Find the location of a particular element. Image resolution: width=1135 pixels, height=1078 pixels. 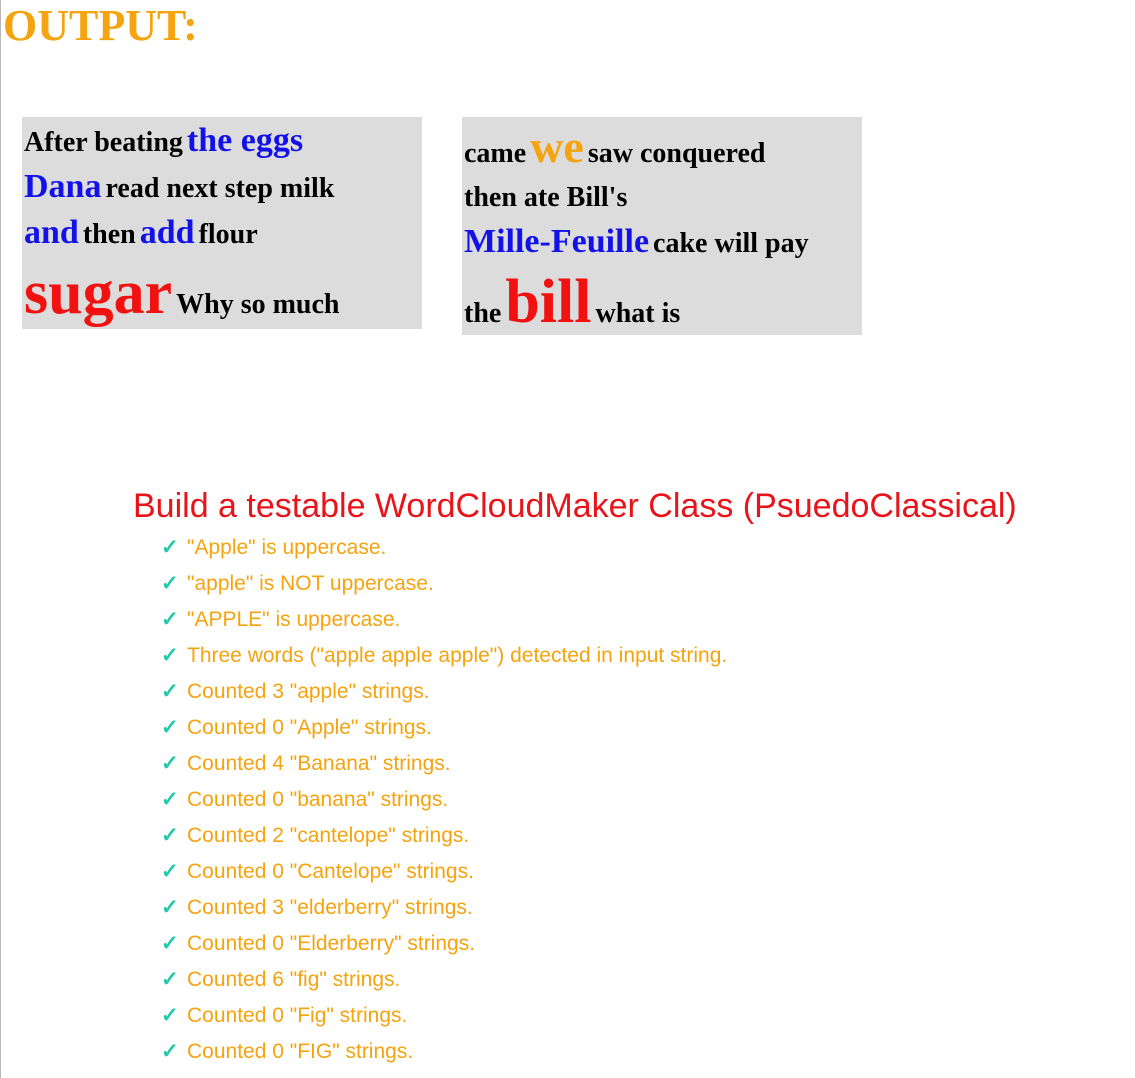

test-result-label: Counted 0 "FIG" strings. is located at coordinates (300, 1051).